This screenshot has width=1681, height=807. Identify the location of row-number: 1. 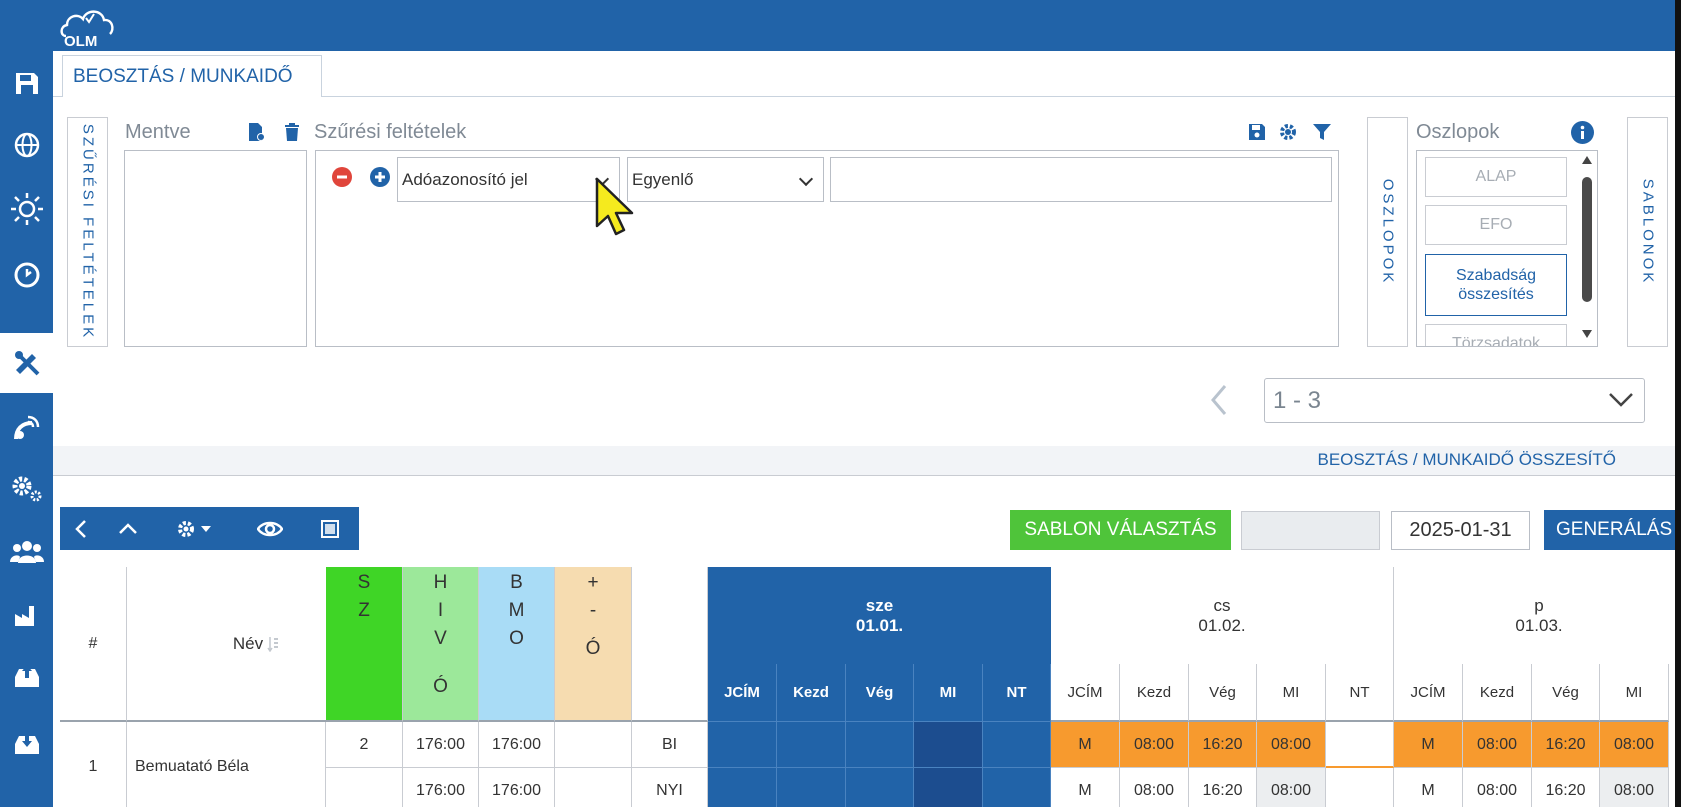
(93, 764).